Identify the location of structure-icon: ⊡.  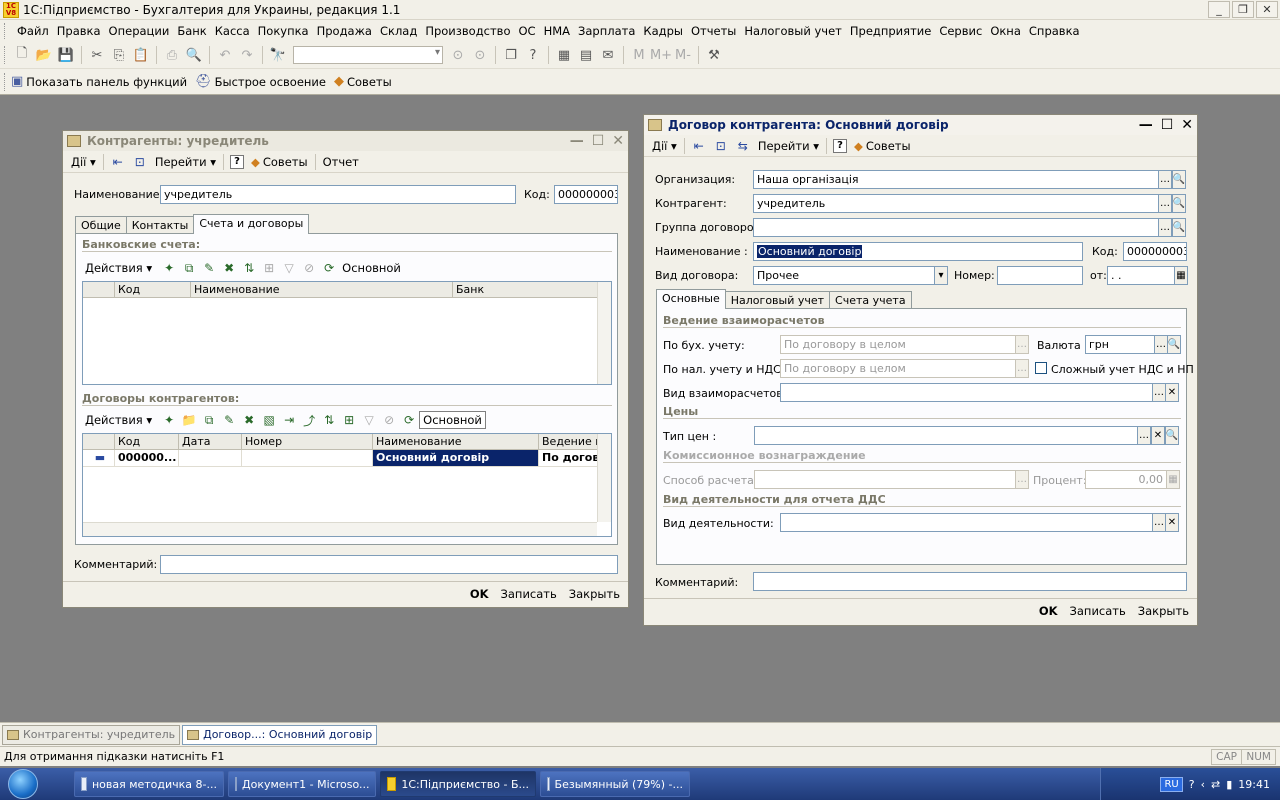
(721, 146).